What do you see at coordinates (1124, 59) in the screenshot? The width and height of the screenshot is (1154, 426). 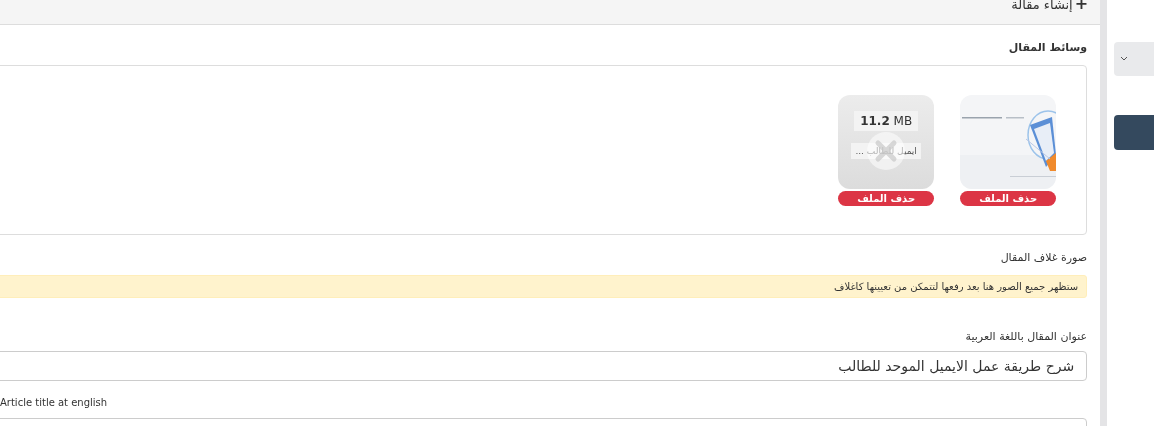 I see `chevron-down-icon` at bounding box center [1124, 59].